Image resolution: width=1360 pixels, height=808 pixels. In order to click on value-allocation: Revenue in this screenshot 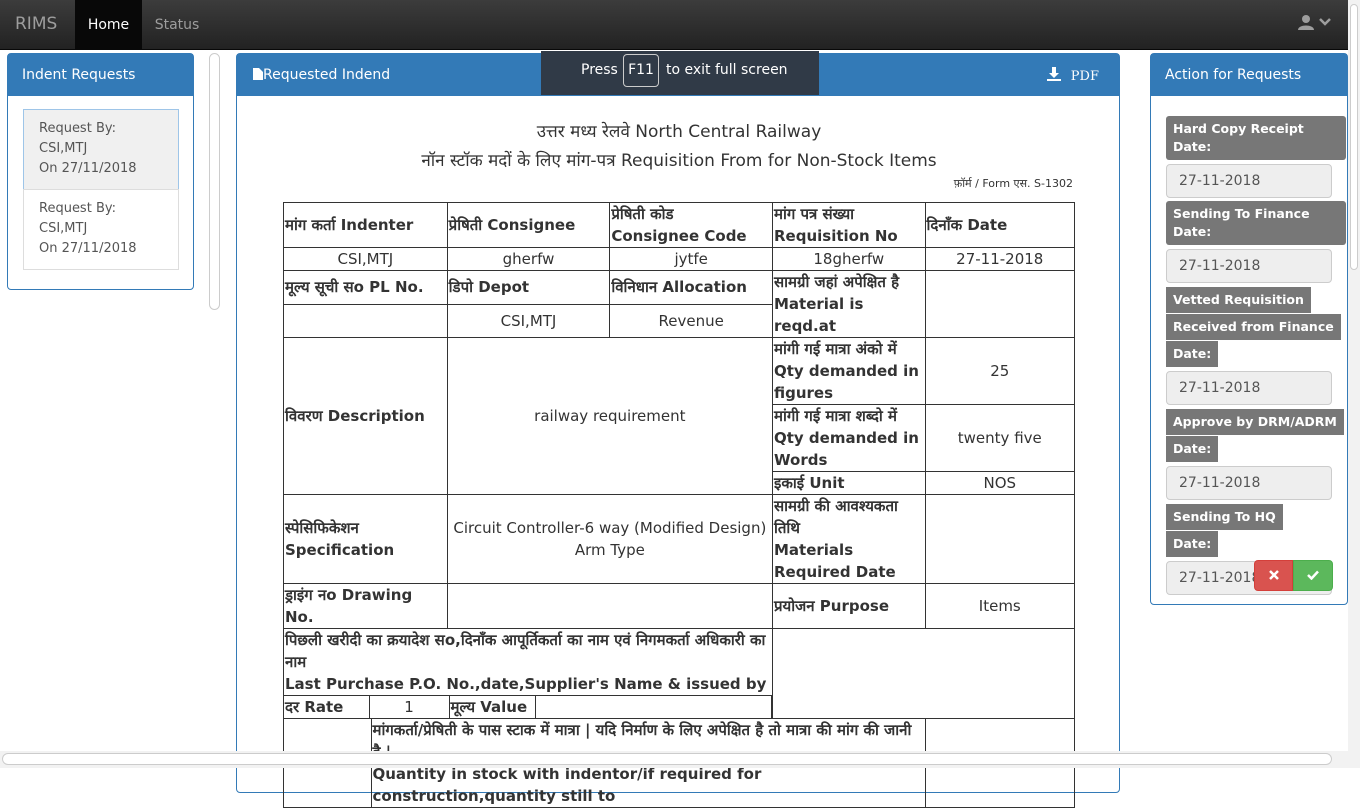, I will do `click(691, 320)`.